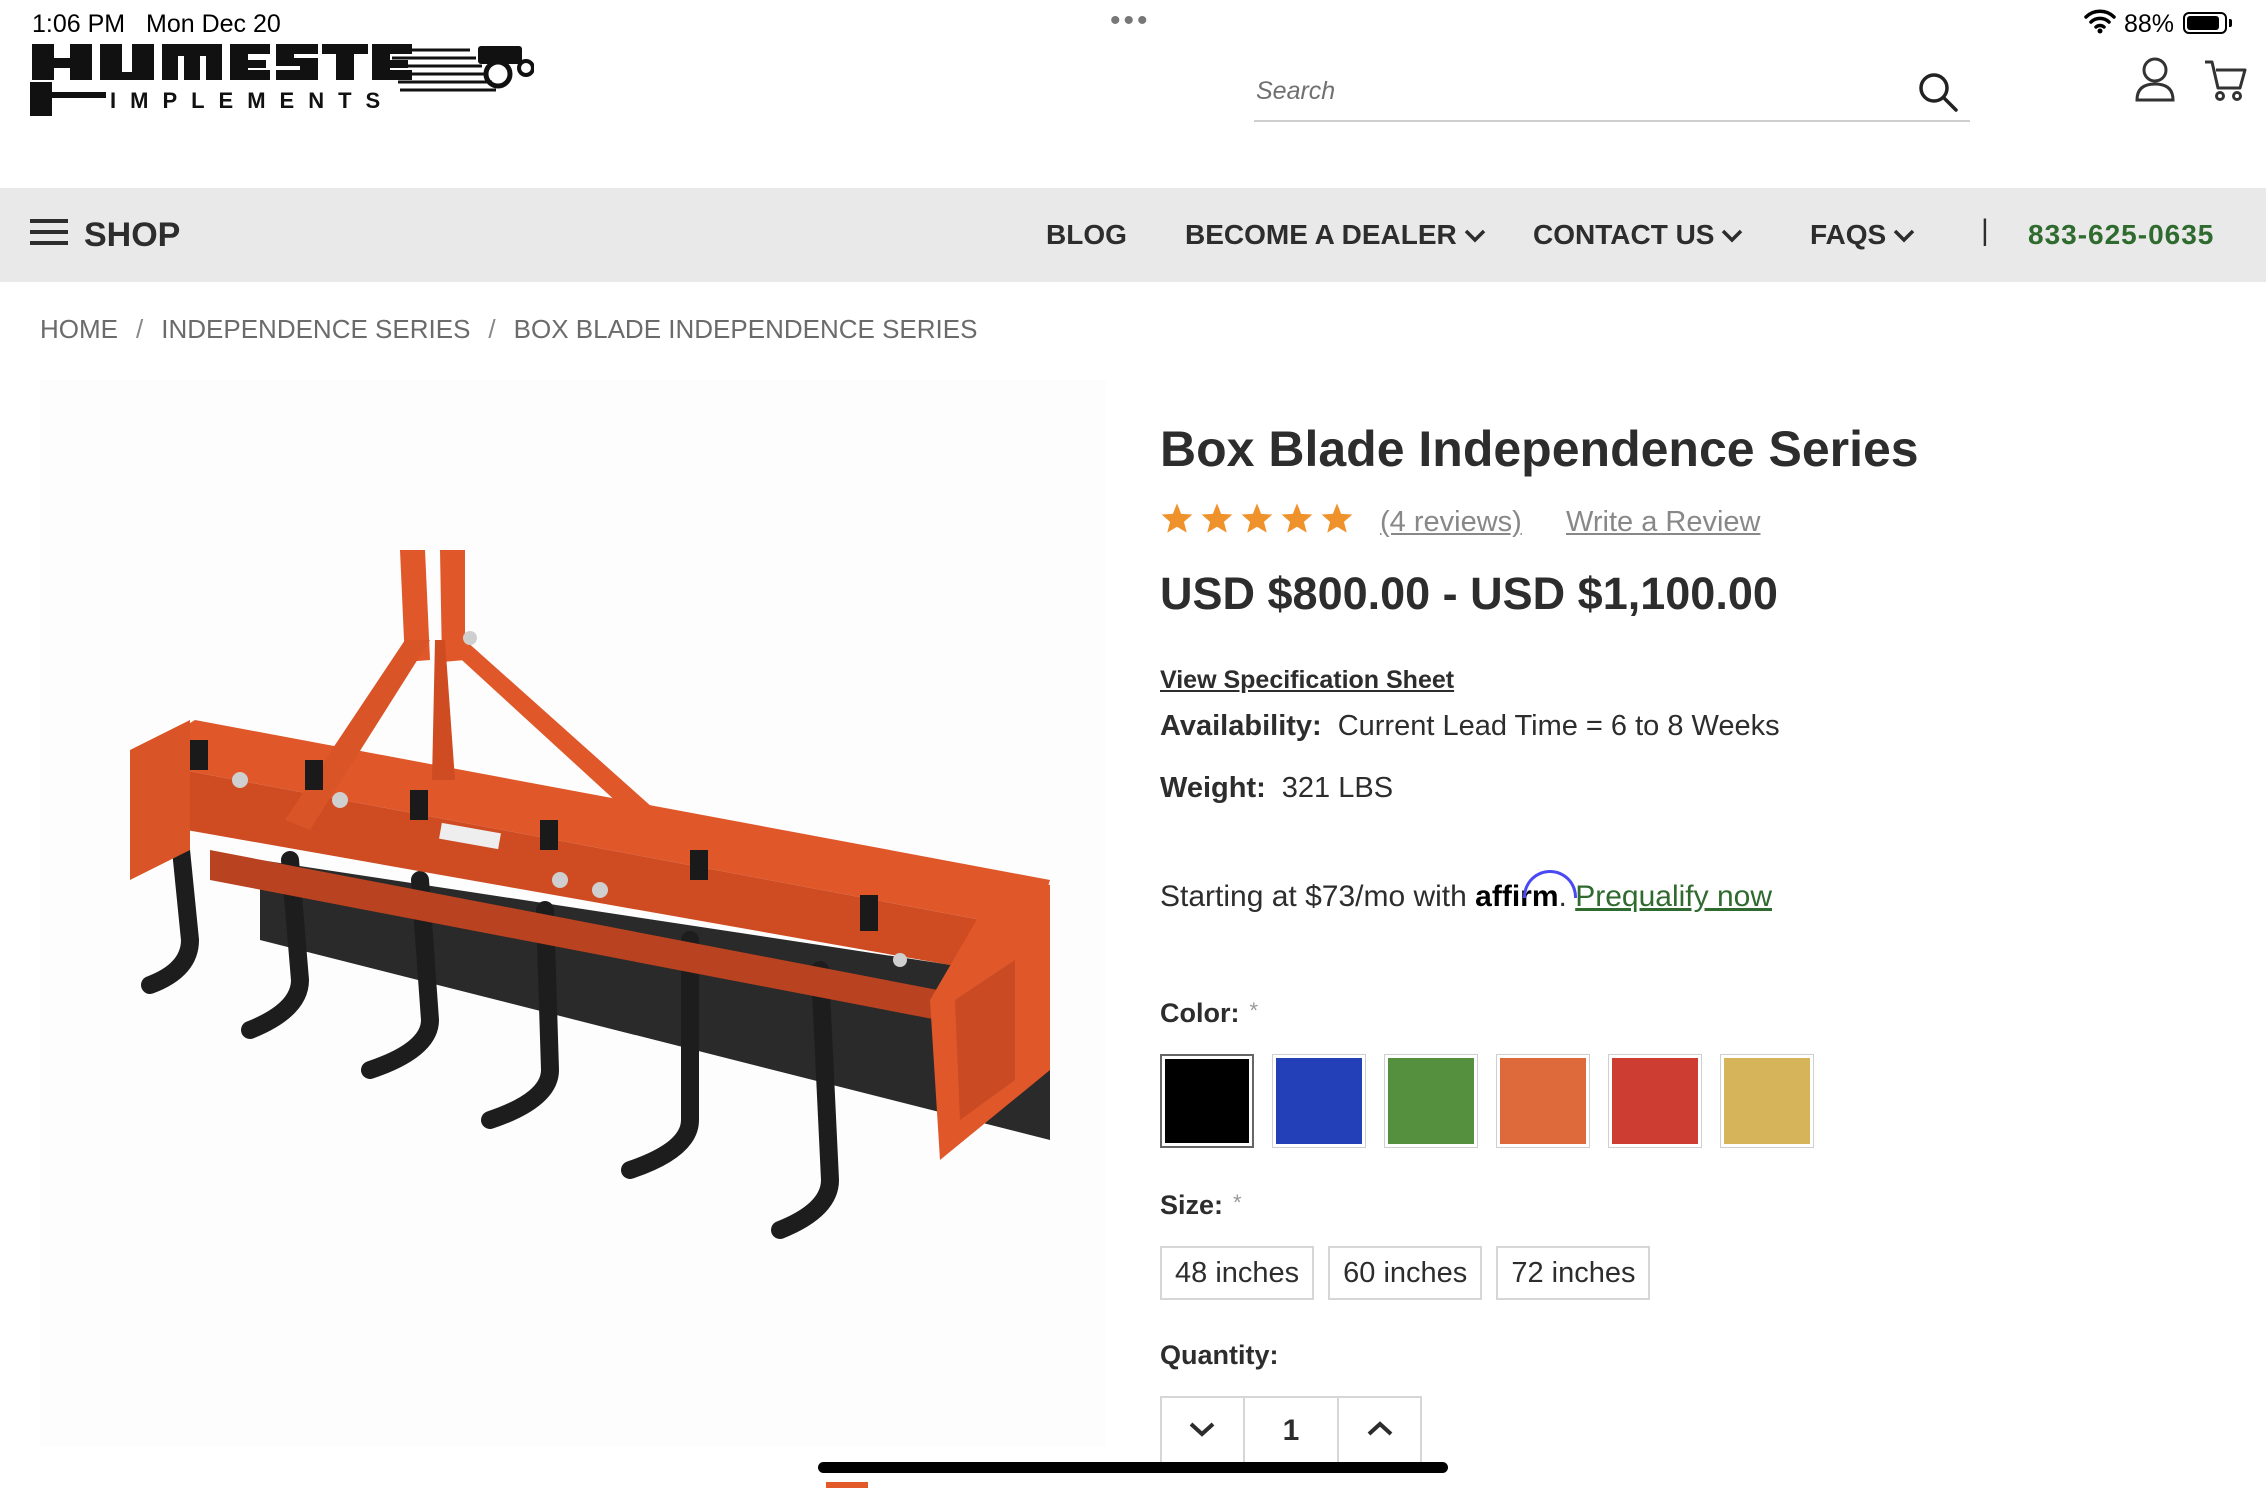 The image size is (2266, 1488). I want to click on search-bar, so click(1612, 93).